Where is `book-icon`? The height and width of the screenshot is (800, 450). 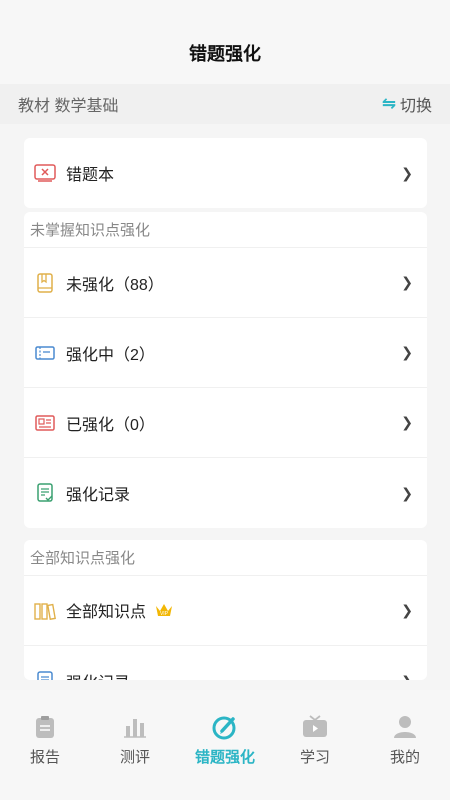
book-icon is located at coordinates (45, 283).